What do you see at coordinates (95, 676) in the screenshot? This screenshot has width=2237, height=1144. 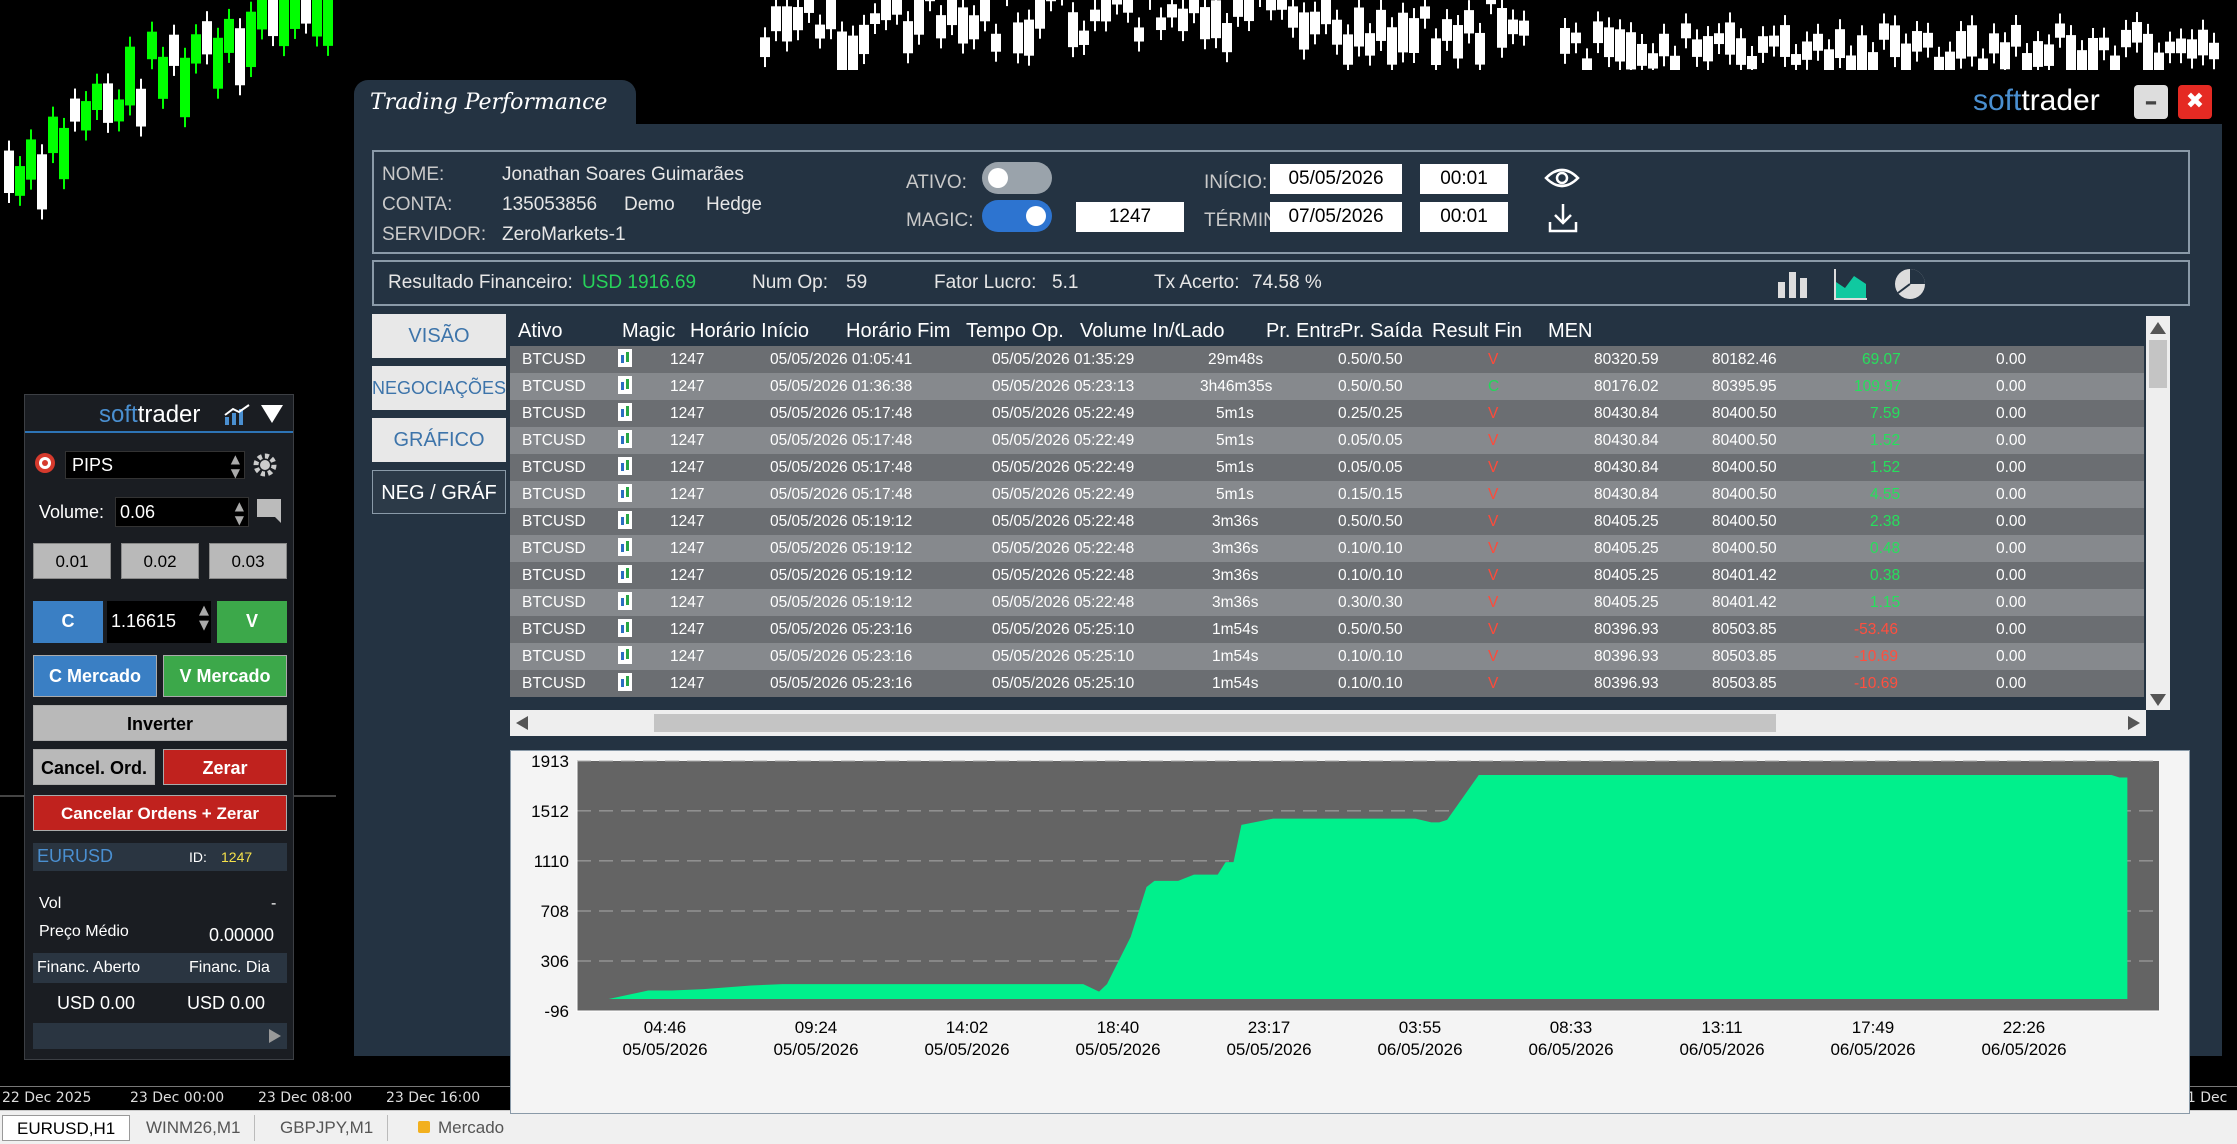 I see `buy-market-button: C Mercado` at bounding box center [95, 676].